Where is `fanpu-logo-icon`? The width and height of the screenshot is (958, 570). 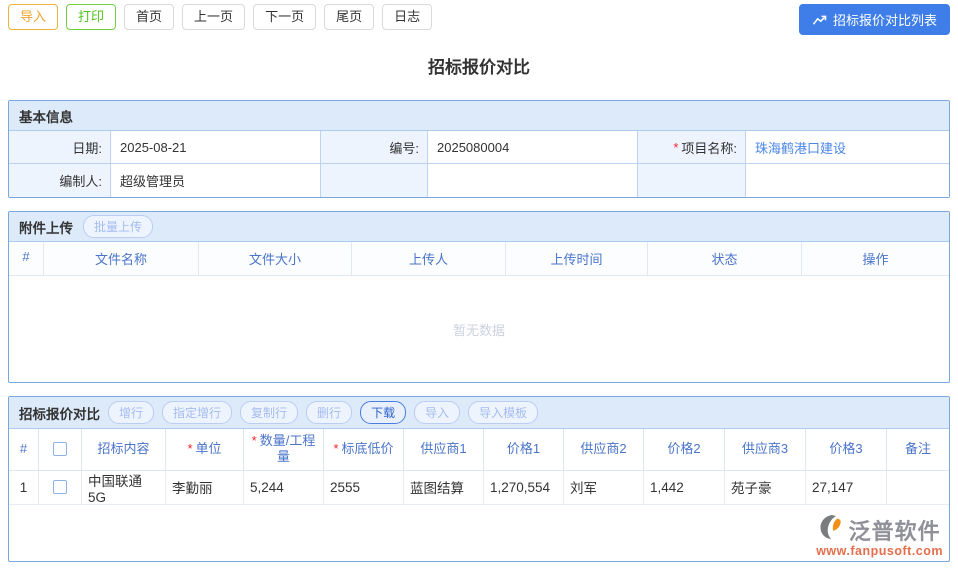 fanpu-logo-icon is located at coordinates (833, 529).